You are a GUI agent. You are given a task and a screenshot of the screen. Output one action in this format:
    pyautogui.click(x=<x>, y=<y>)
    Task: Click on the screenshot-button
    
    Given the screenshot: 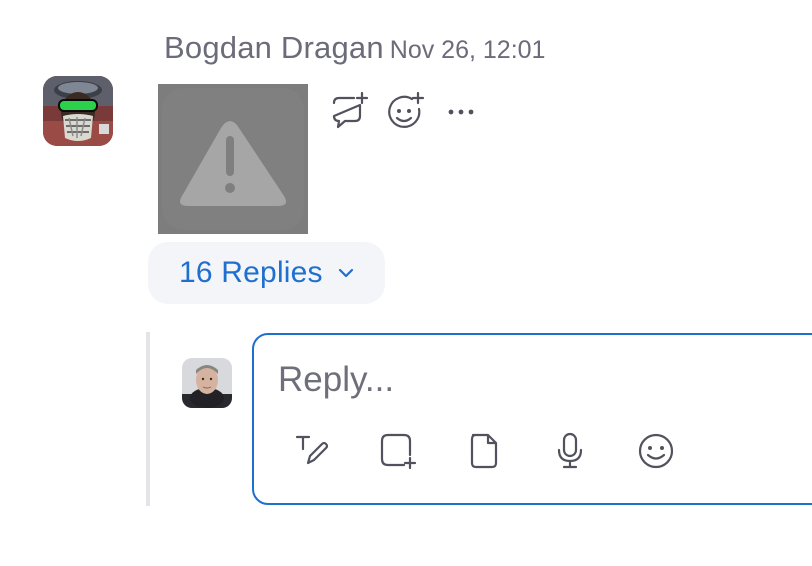 What is the action you would take?
    pyautogui.click(x=398, y=451)
    